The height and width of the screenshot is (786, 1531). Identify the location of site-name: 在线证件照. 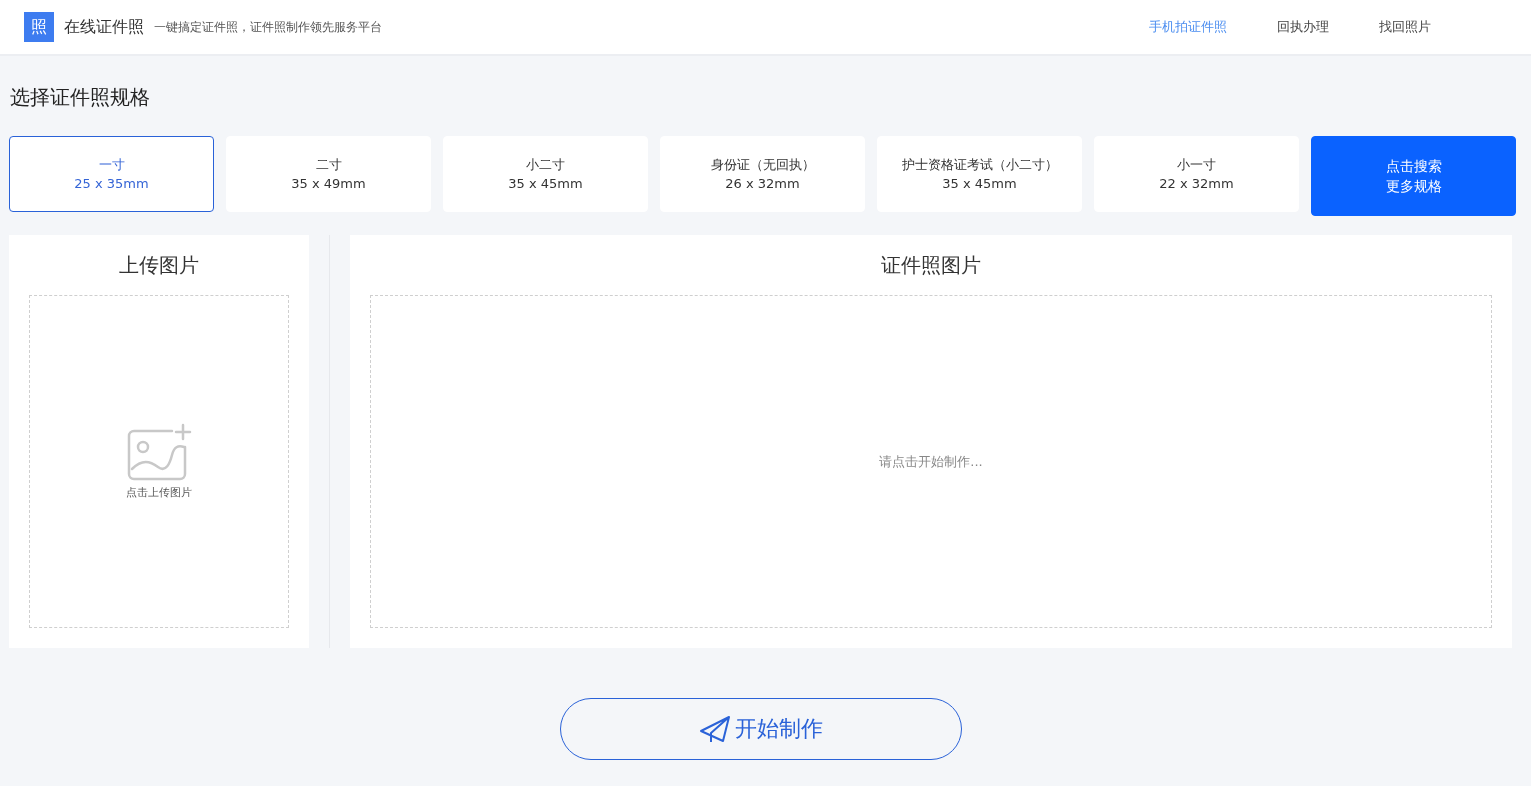
(104, 27).